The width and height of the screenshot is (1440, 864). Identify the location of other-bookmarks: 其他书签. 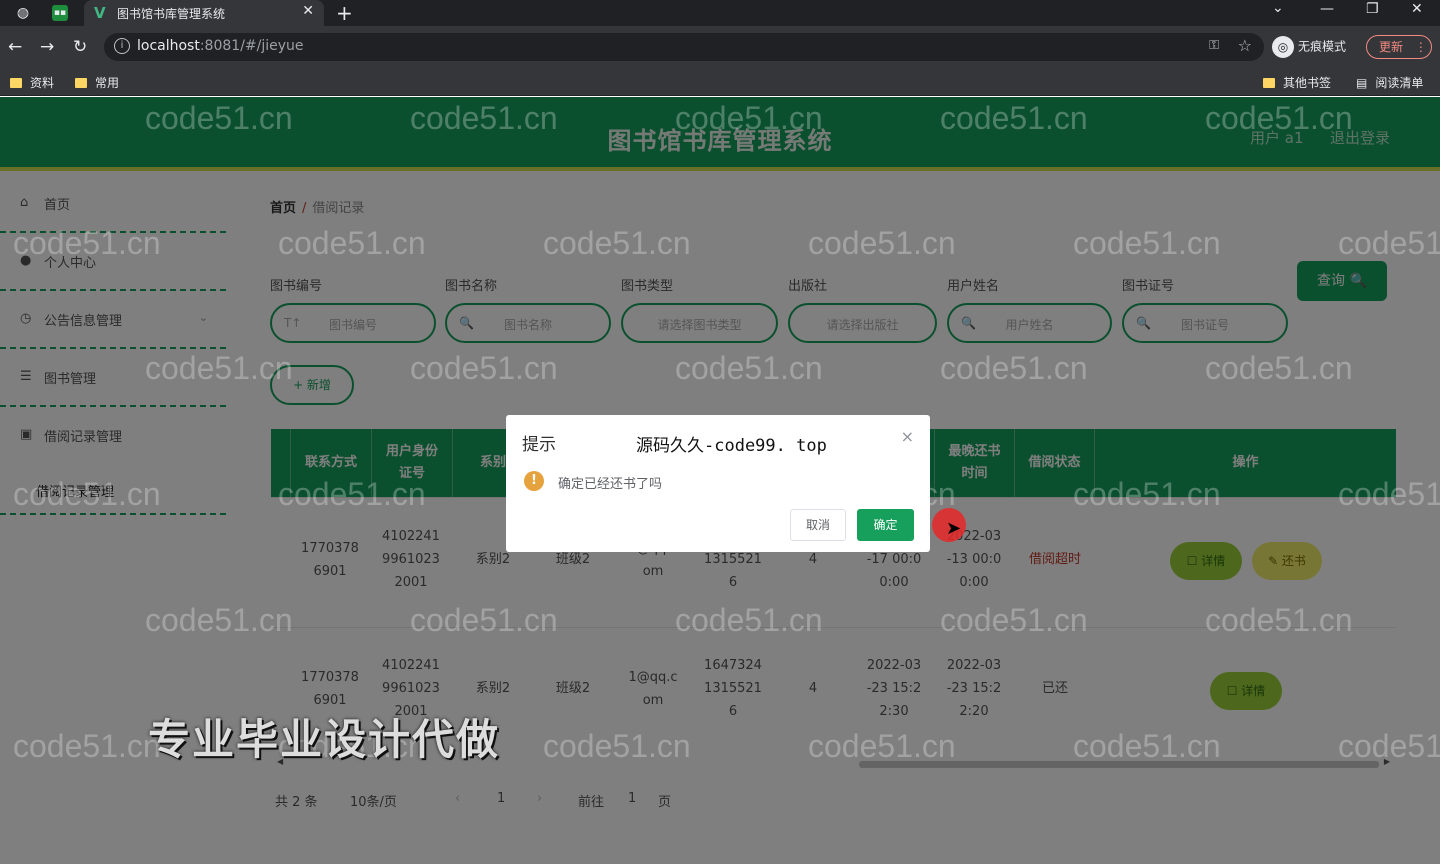
(1297, 82).